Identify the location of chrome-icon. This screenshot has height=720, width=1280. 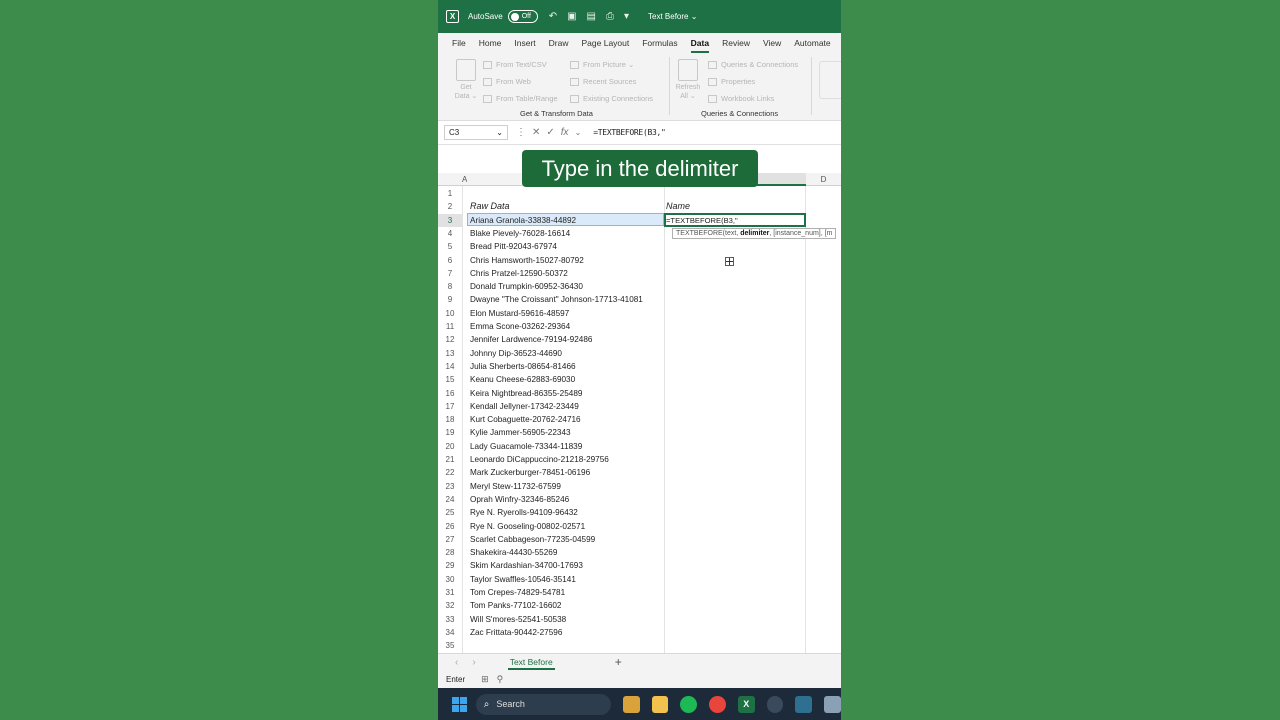
(717, 704).